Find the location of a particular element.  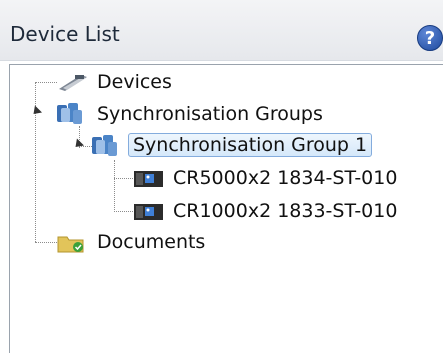

synchronisation-groups-label: Synchronisation Groups is located at coordinates (210, 114).